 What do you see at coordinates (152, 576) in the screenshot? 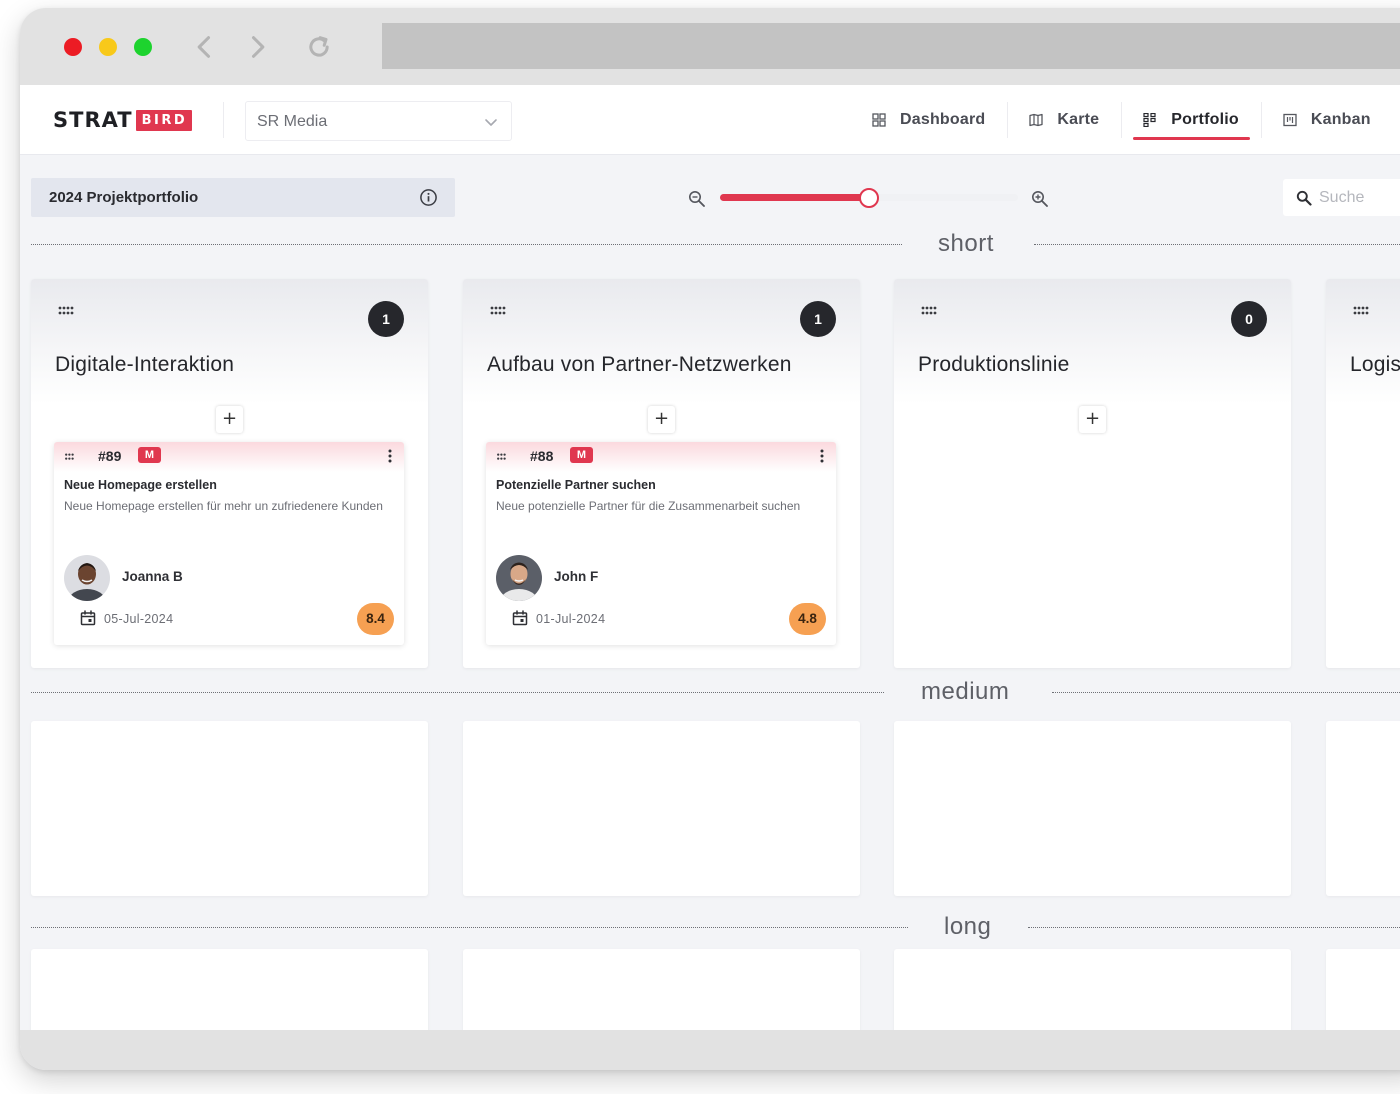
I see `assignee-name: Joanna B` at bounding box center [152, 576].